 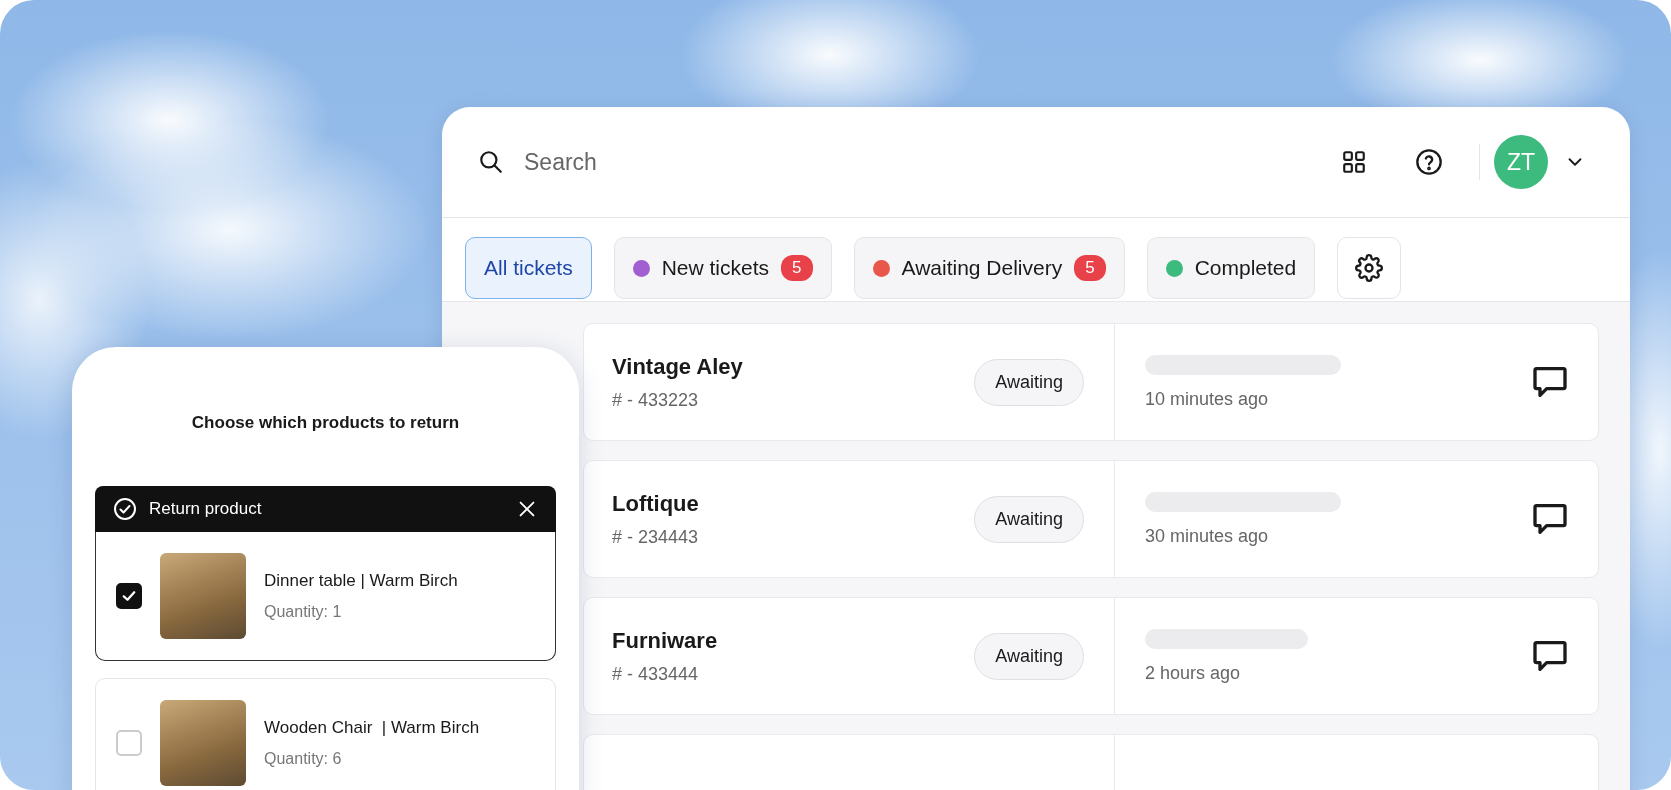 I want to click on product-item: Wooden Chair | Warm Birch Quantity: 6, so click(x=325, y=734).